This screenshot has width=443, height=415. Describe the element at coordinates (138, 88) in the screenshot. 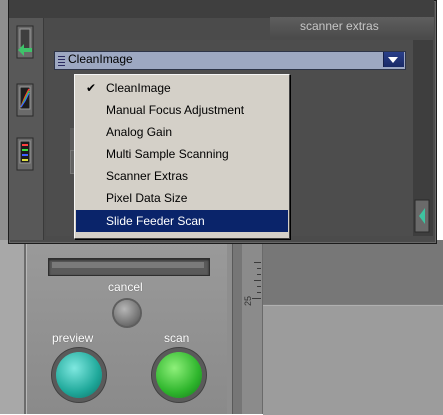

I see `menu-item-label: CleanImage` at that location.